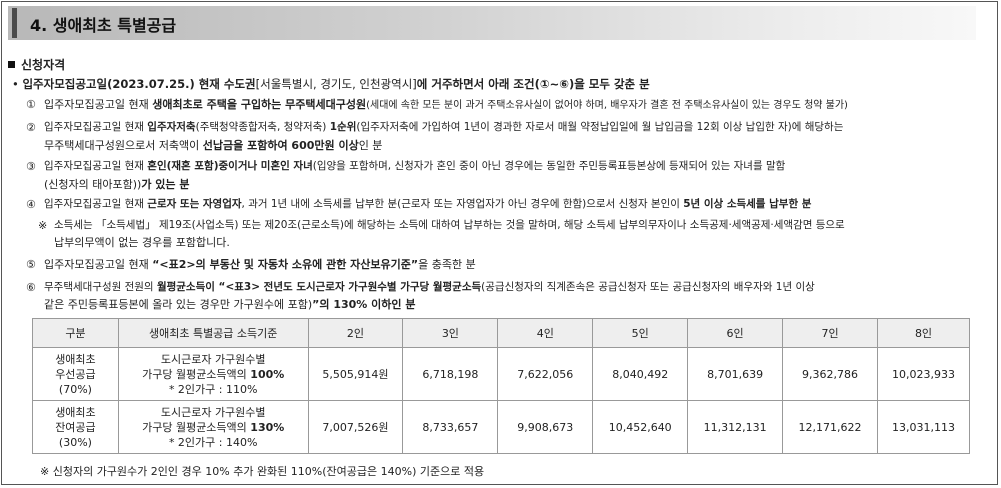 This screenshot has width=1001, height=488. I want to click on text-segment: “<표2>의 부동산 및 자동차 소유에 관한 자산보유기준”, so click(285, 264).